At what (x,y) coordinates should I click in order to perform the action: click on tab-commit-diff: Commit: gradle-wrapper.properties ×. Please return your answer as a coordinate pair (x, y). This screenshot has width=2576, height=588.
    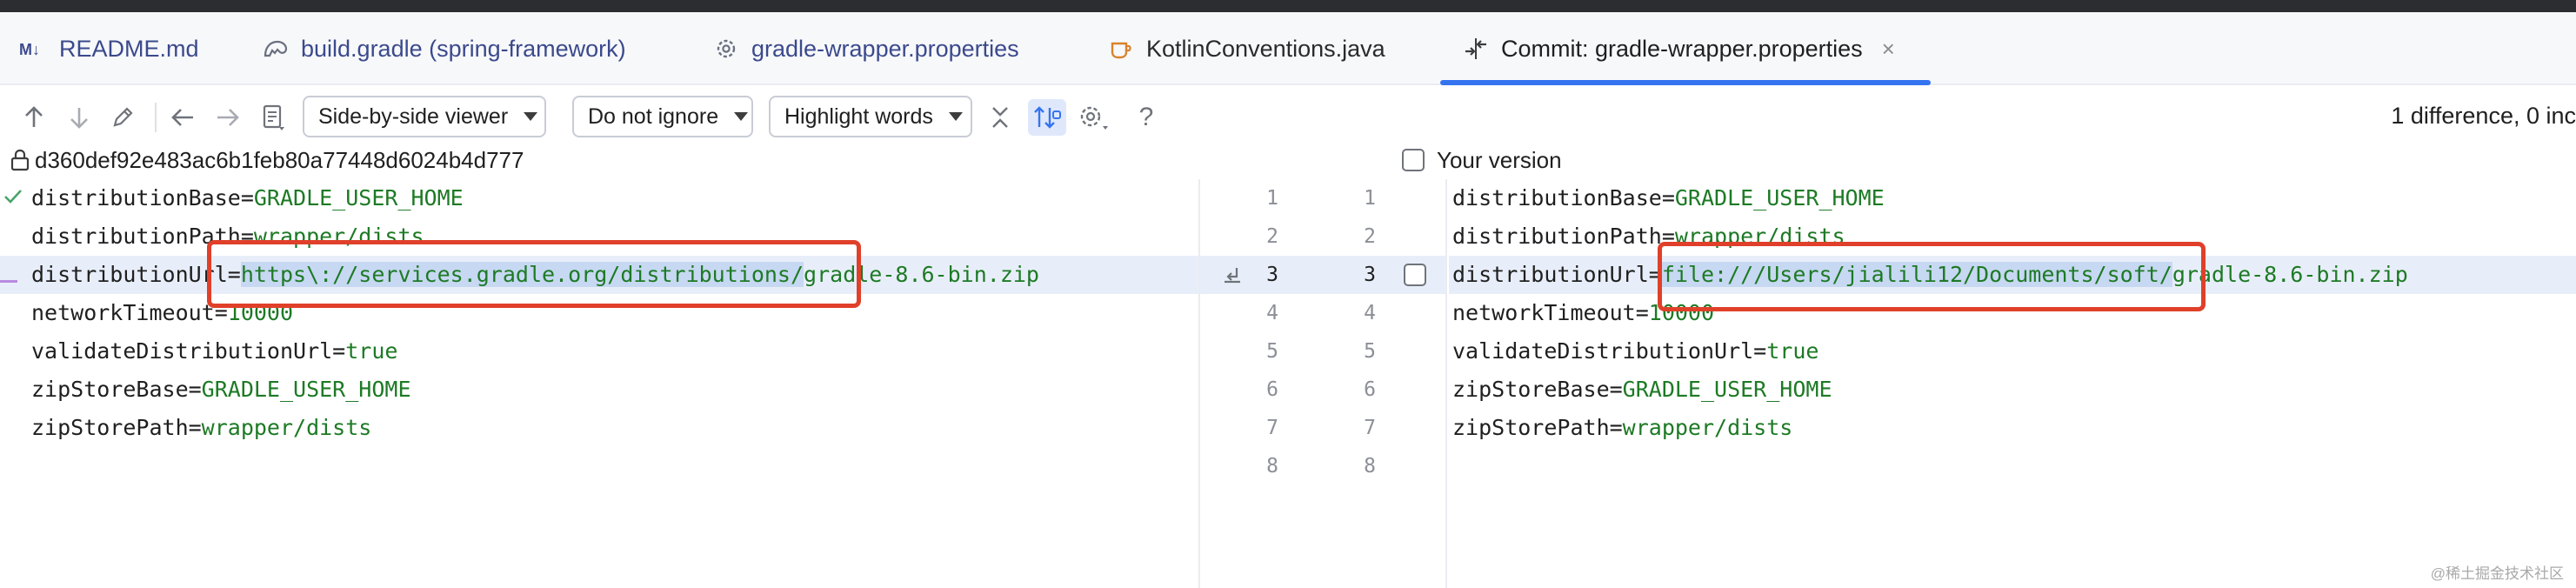
    Looking at the image, I should click on (1678, 48).